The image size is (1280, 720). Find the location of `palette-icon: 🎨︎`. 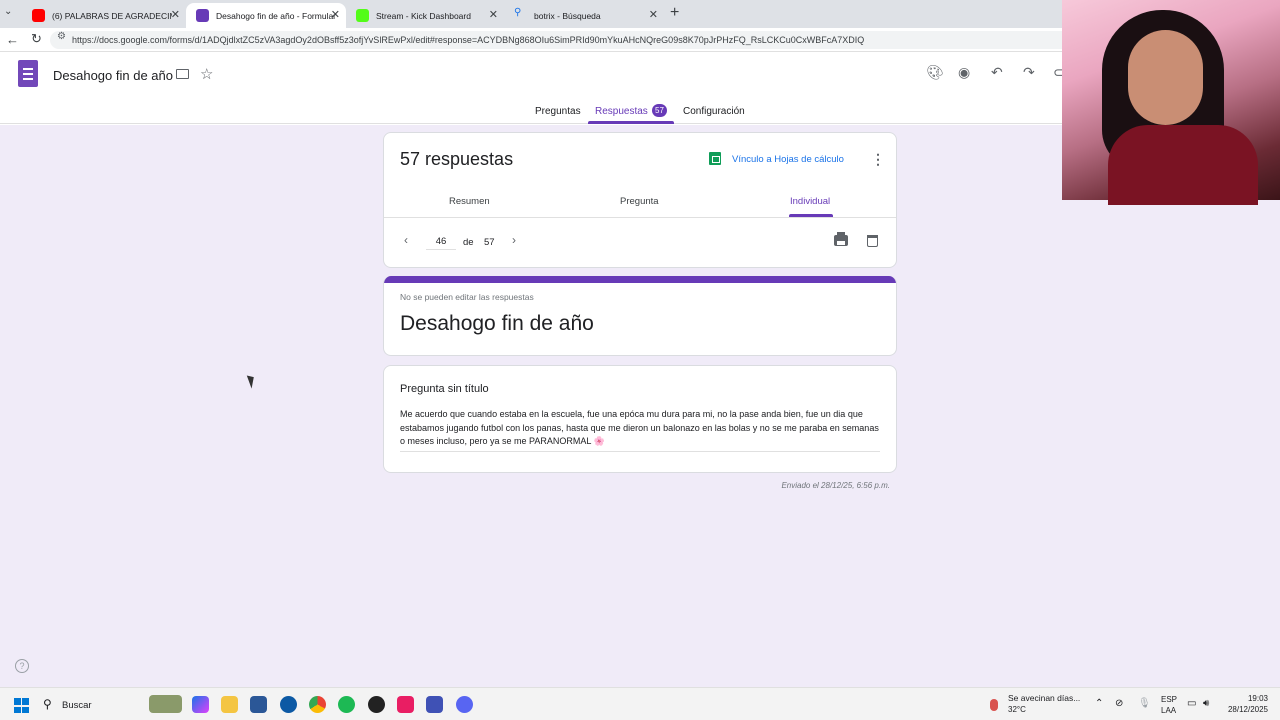

palette-icon: 🎨︎ is located at coordinates (935, 72).